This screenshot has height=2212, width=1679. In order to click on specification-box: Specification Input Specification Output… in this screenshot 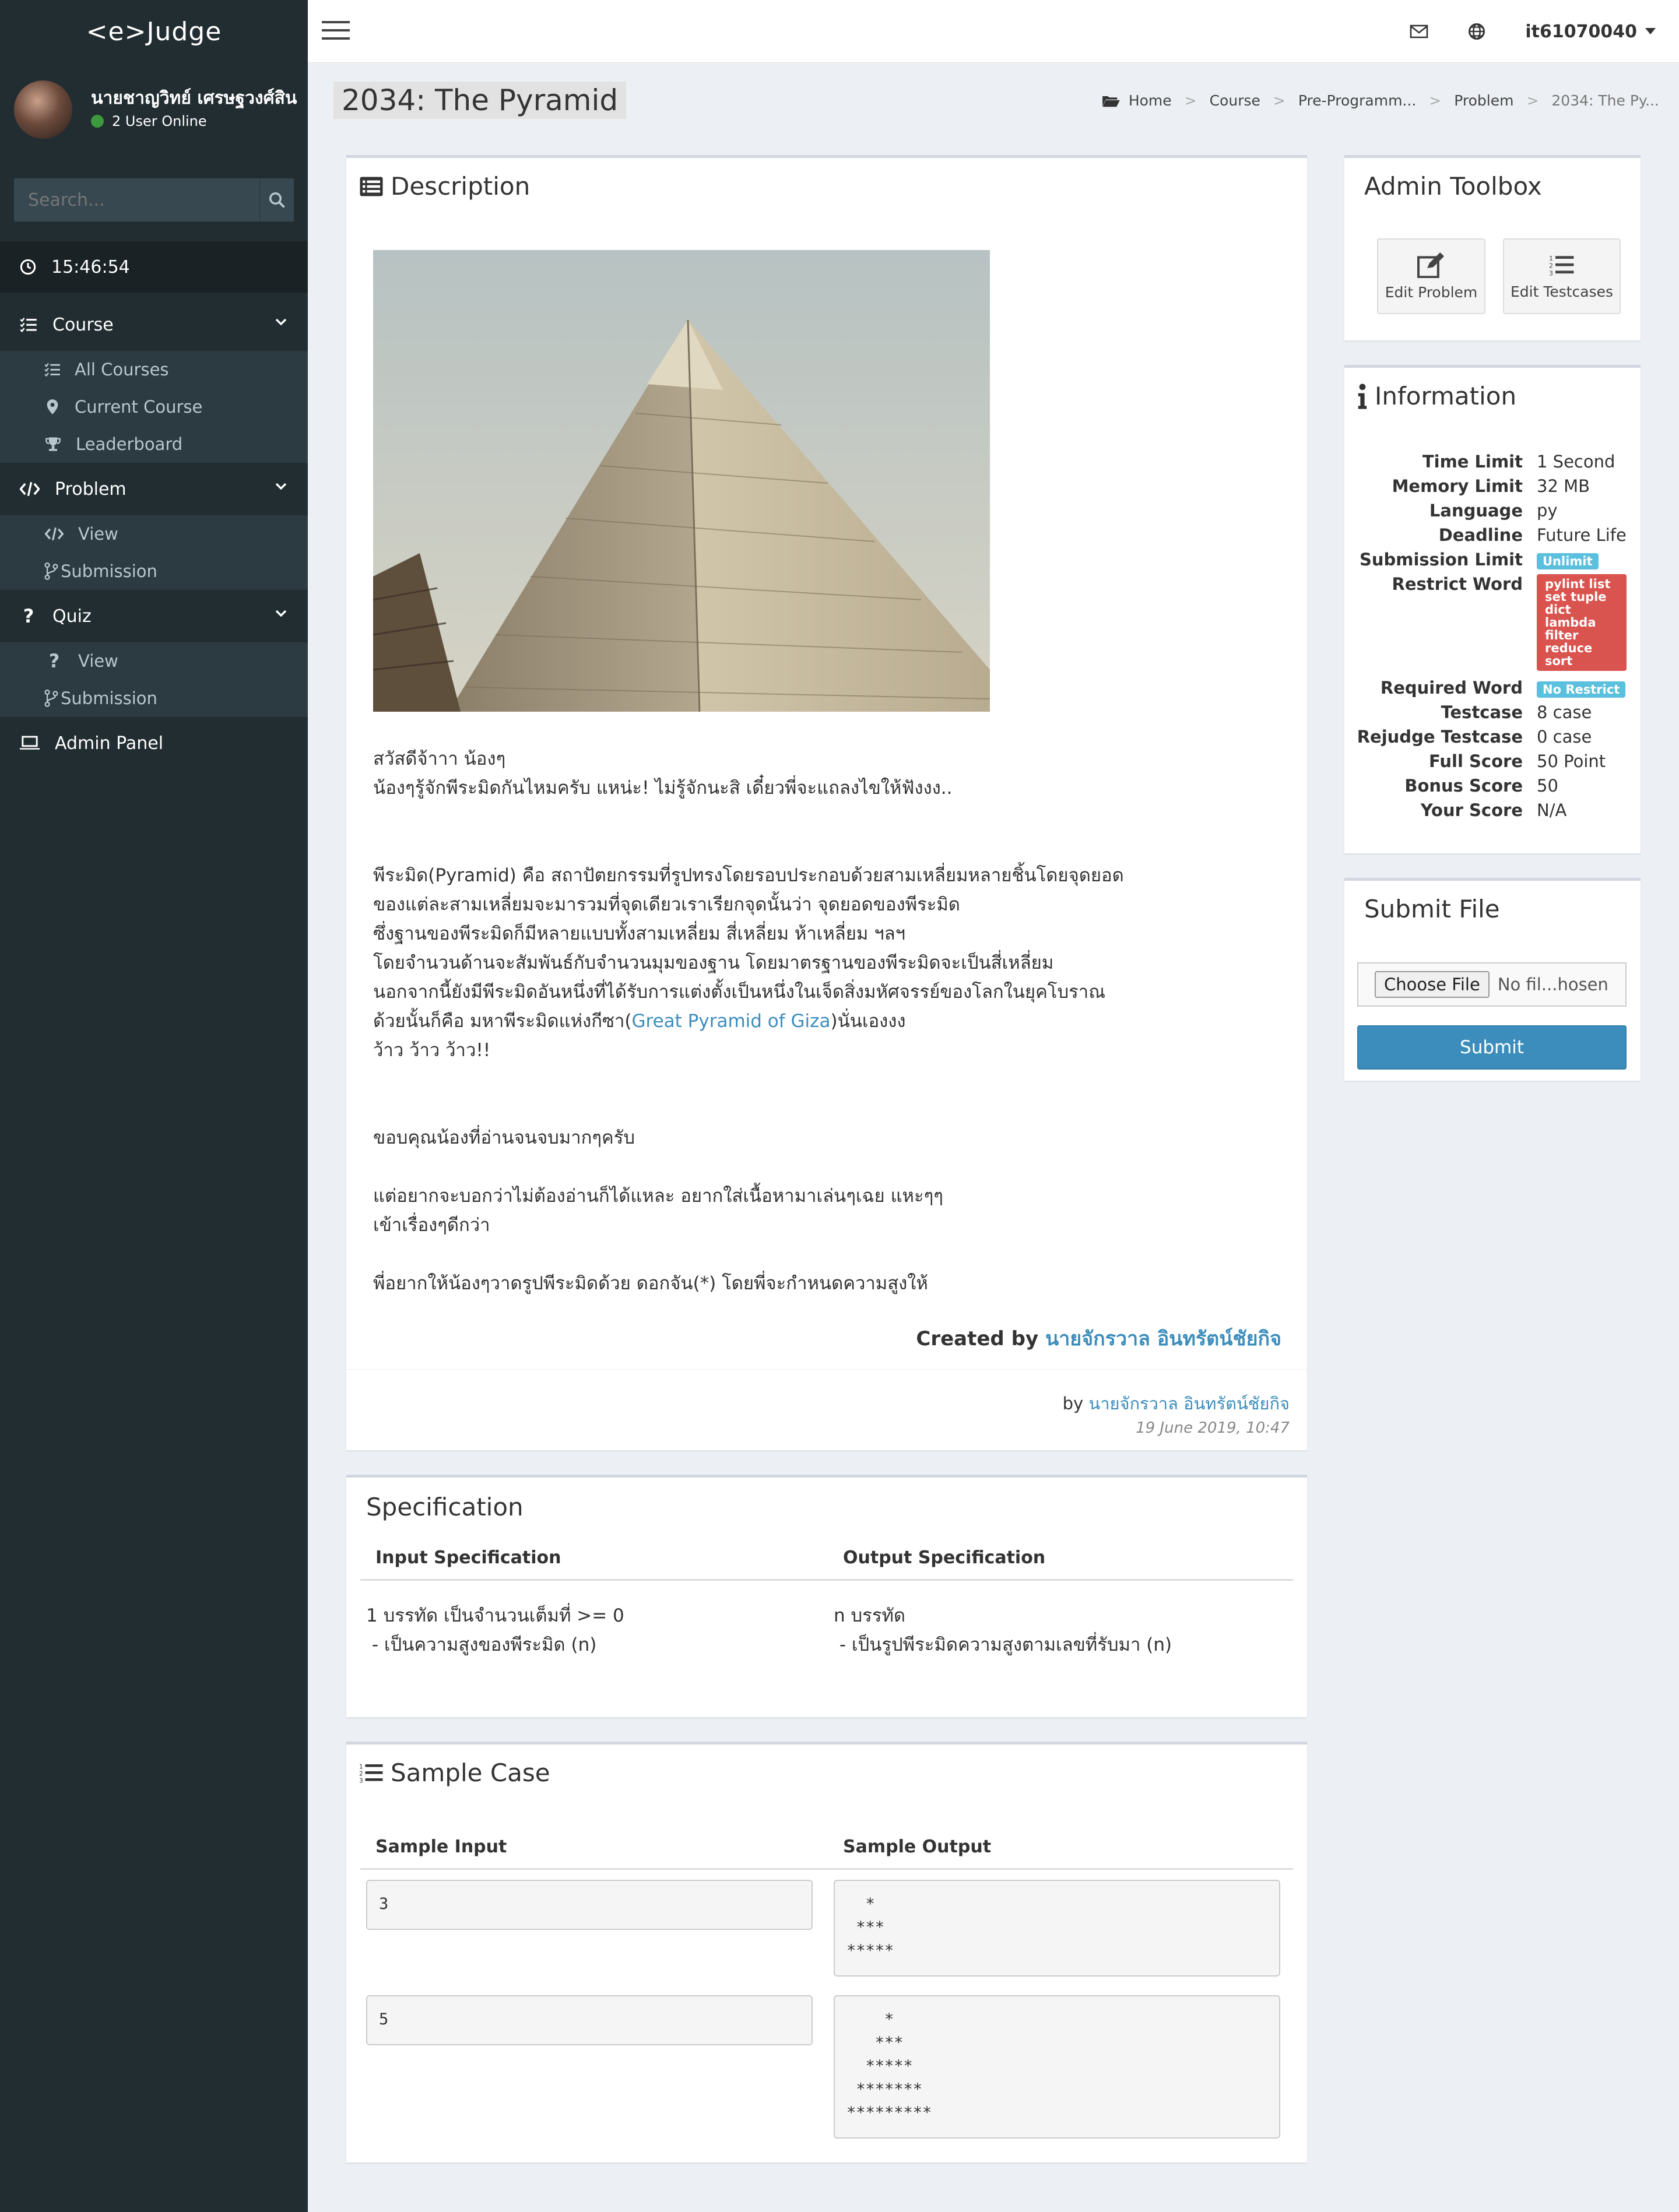, I will do `click(827, 1596)`.